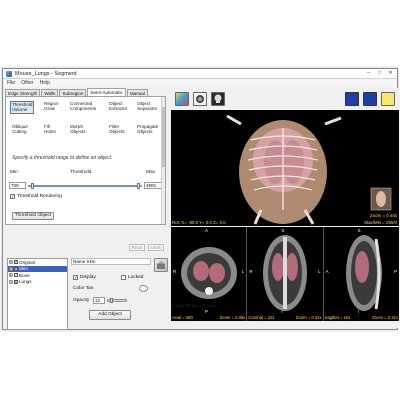  I want to click on tool-connected-components: Connected Components, so click(83, 106).